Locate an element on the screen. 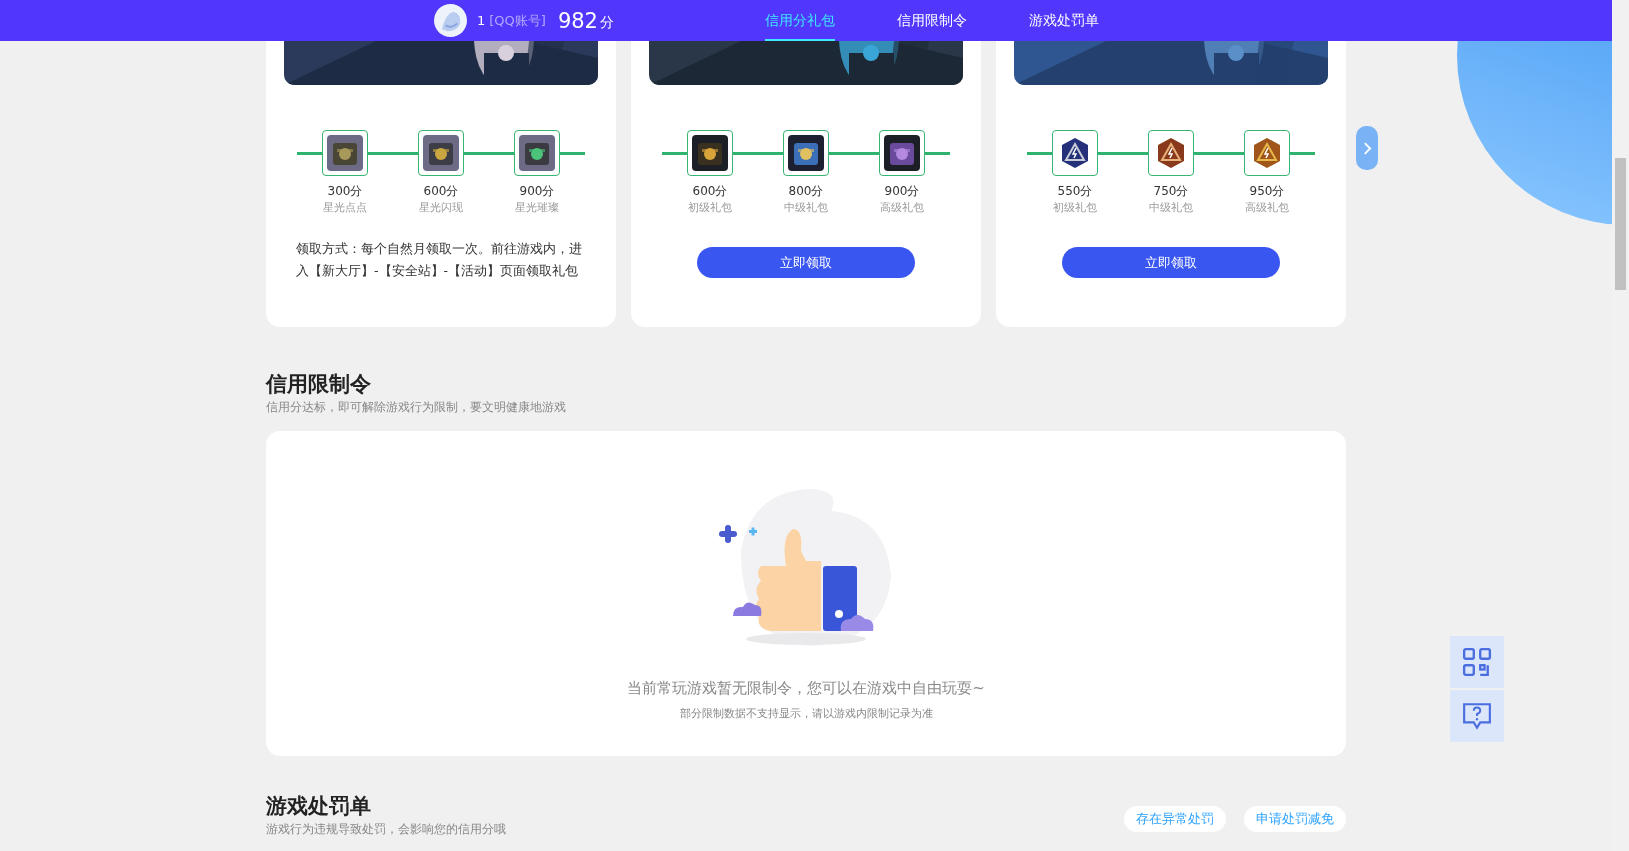 The image size is (1629, 851). penalty-button: 申请处罚减免 is located at coordinates (1295, 819).